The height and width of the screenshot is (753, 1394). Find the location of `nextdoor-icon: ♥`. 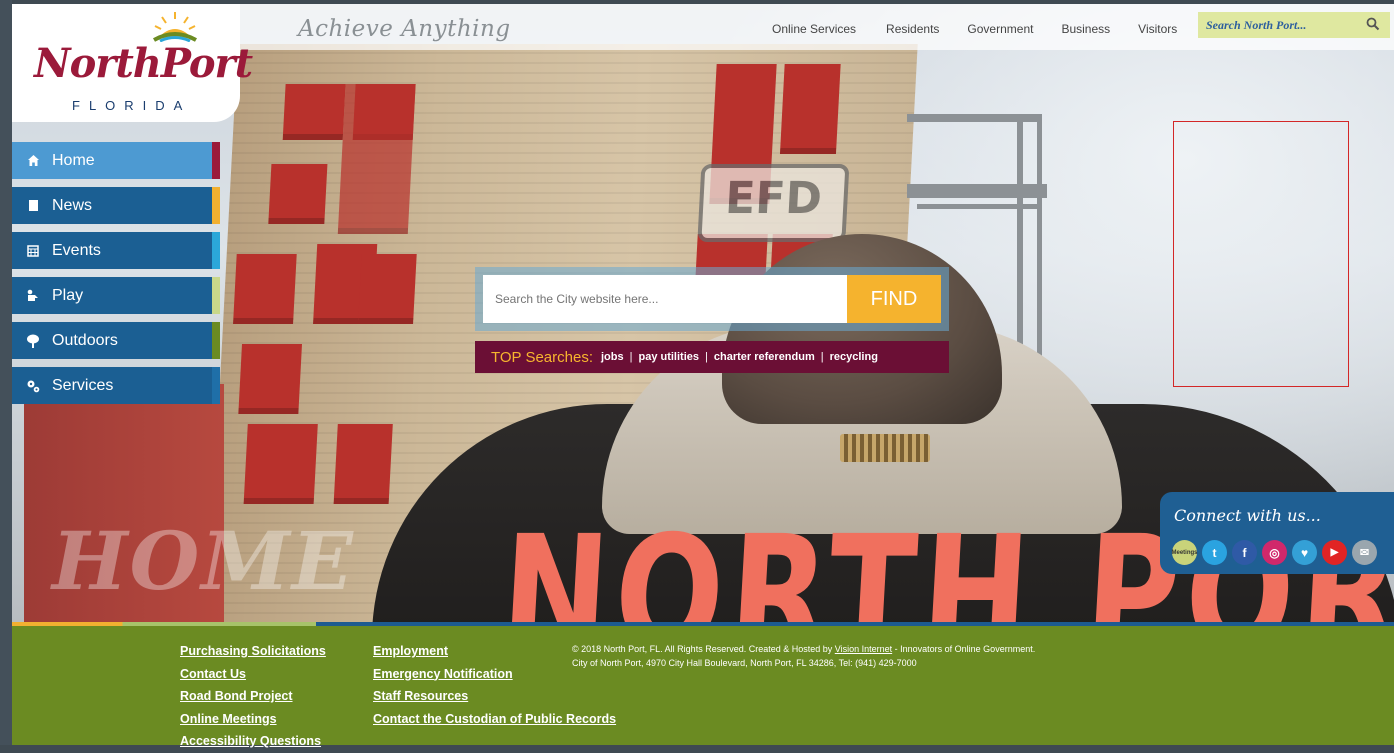

nextdoor-icon: ♥ is located at coordinates (1304, 552).